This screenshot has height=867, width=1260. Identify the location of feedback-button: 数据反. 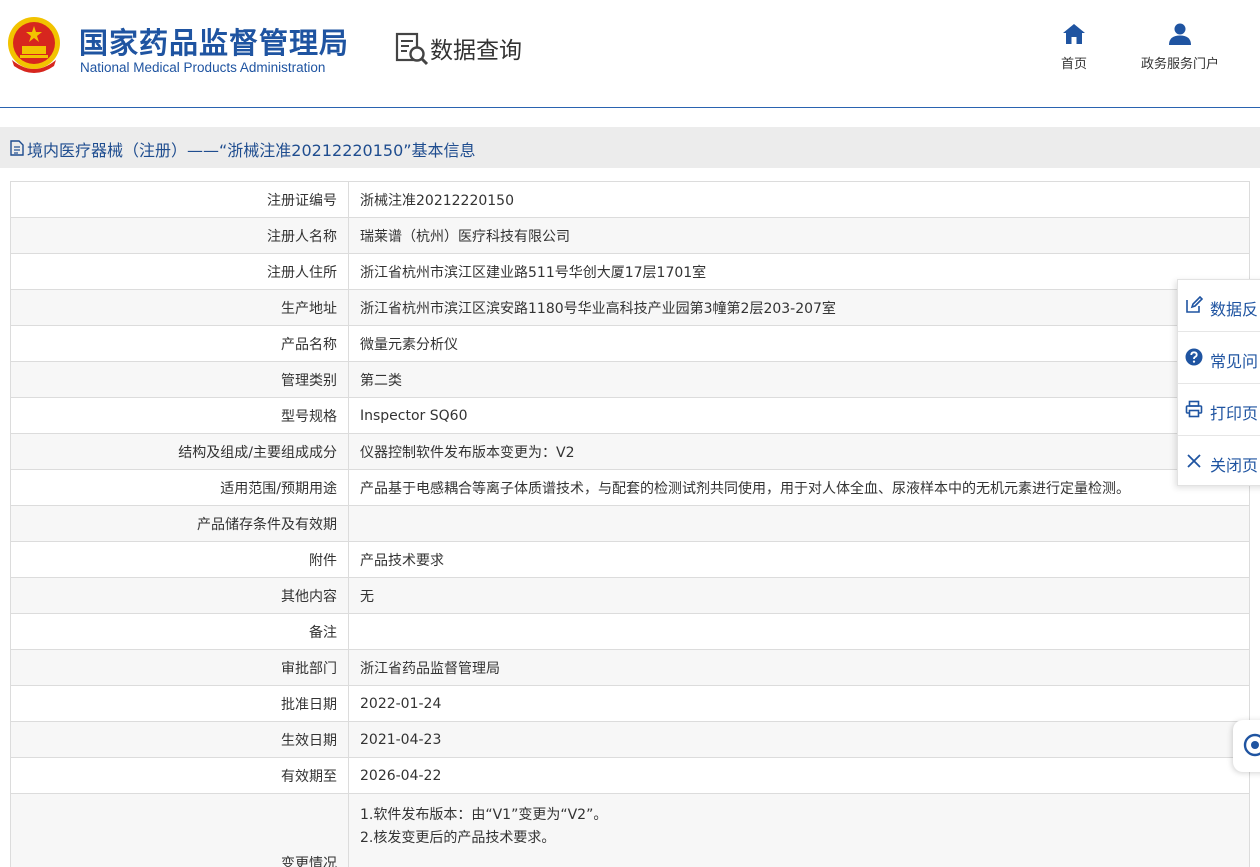
(1219, 306).